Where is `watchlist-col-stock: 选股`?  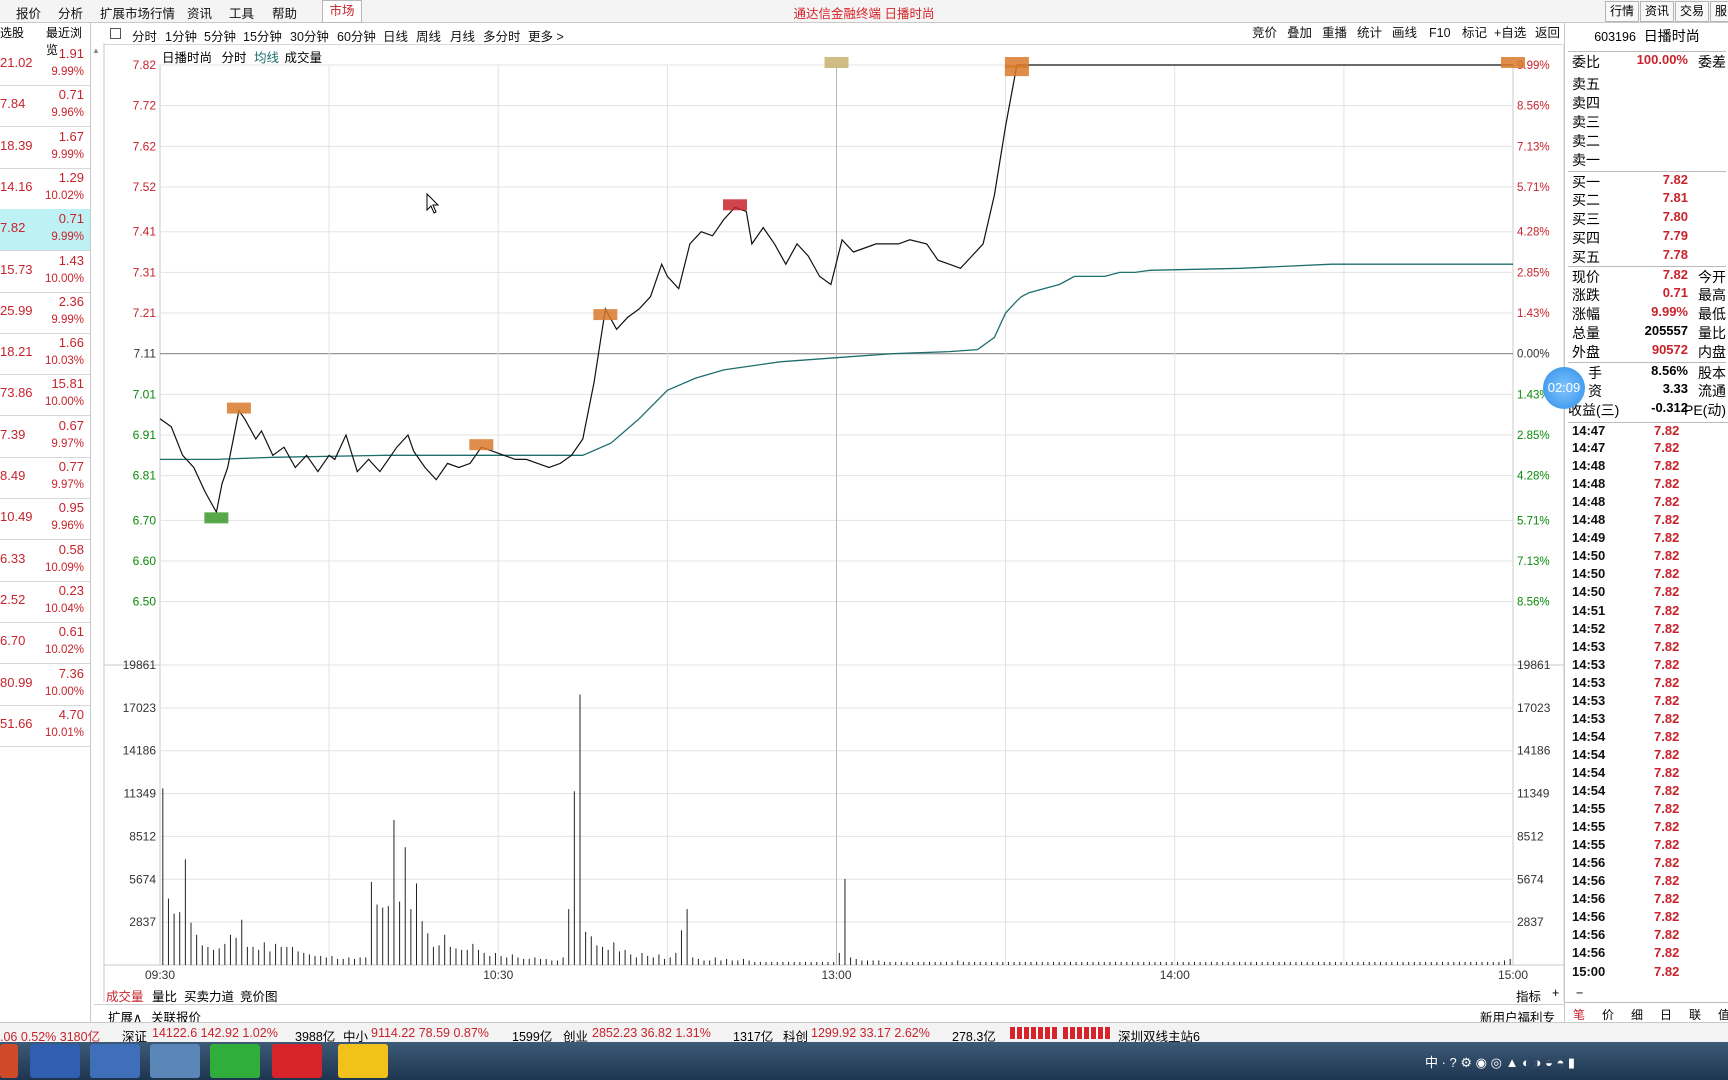 watchlist-col-stock: 选股 is located at coordinates (12, 32).